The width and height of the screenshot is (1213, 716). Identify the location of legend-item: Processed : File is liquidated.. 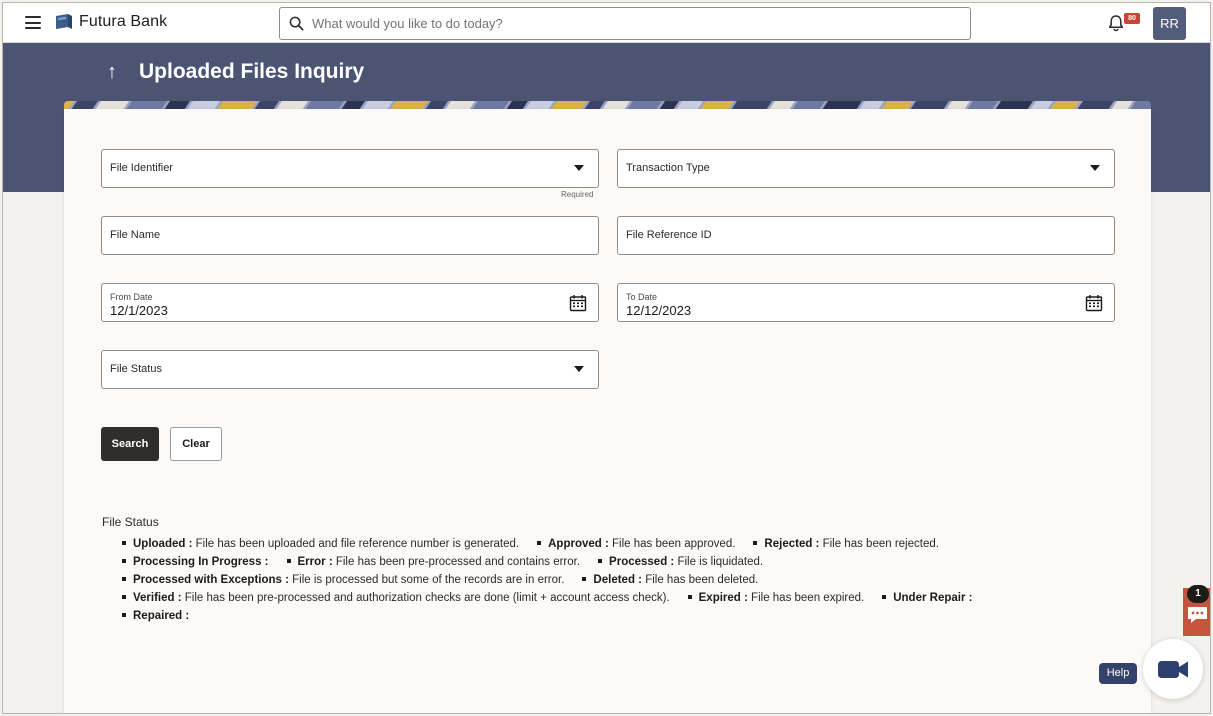
(680, 562).